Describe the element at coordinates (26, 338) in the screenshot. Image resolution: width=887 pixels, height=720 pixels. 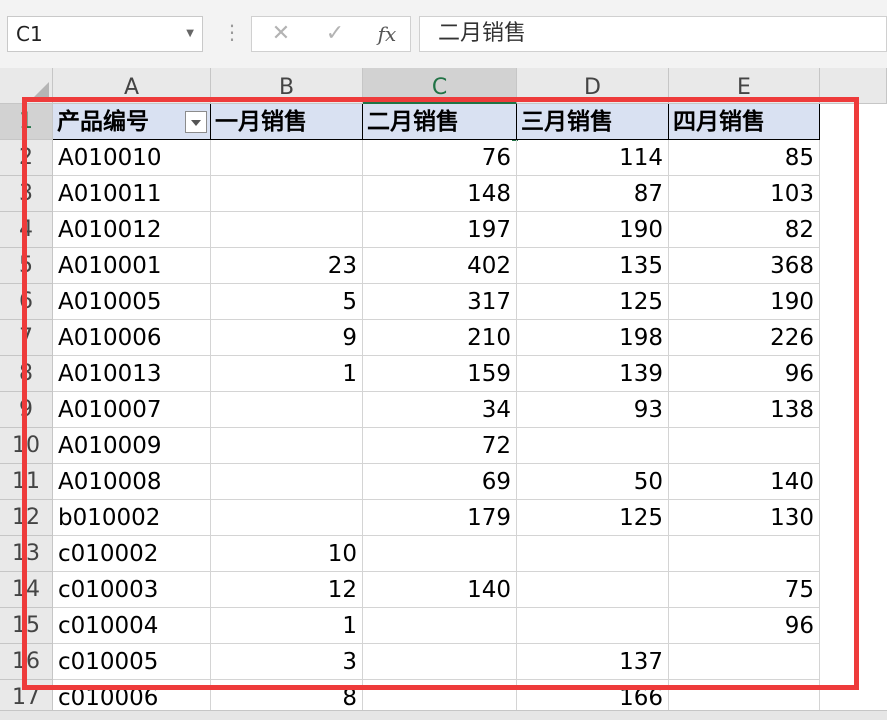
I see `row-header: 7` at that location.